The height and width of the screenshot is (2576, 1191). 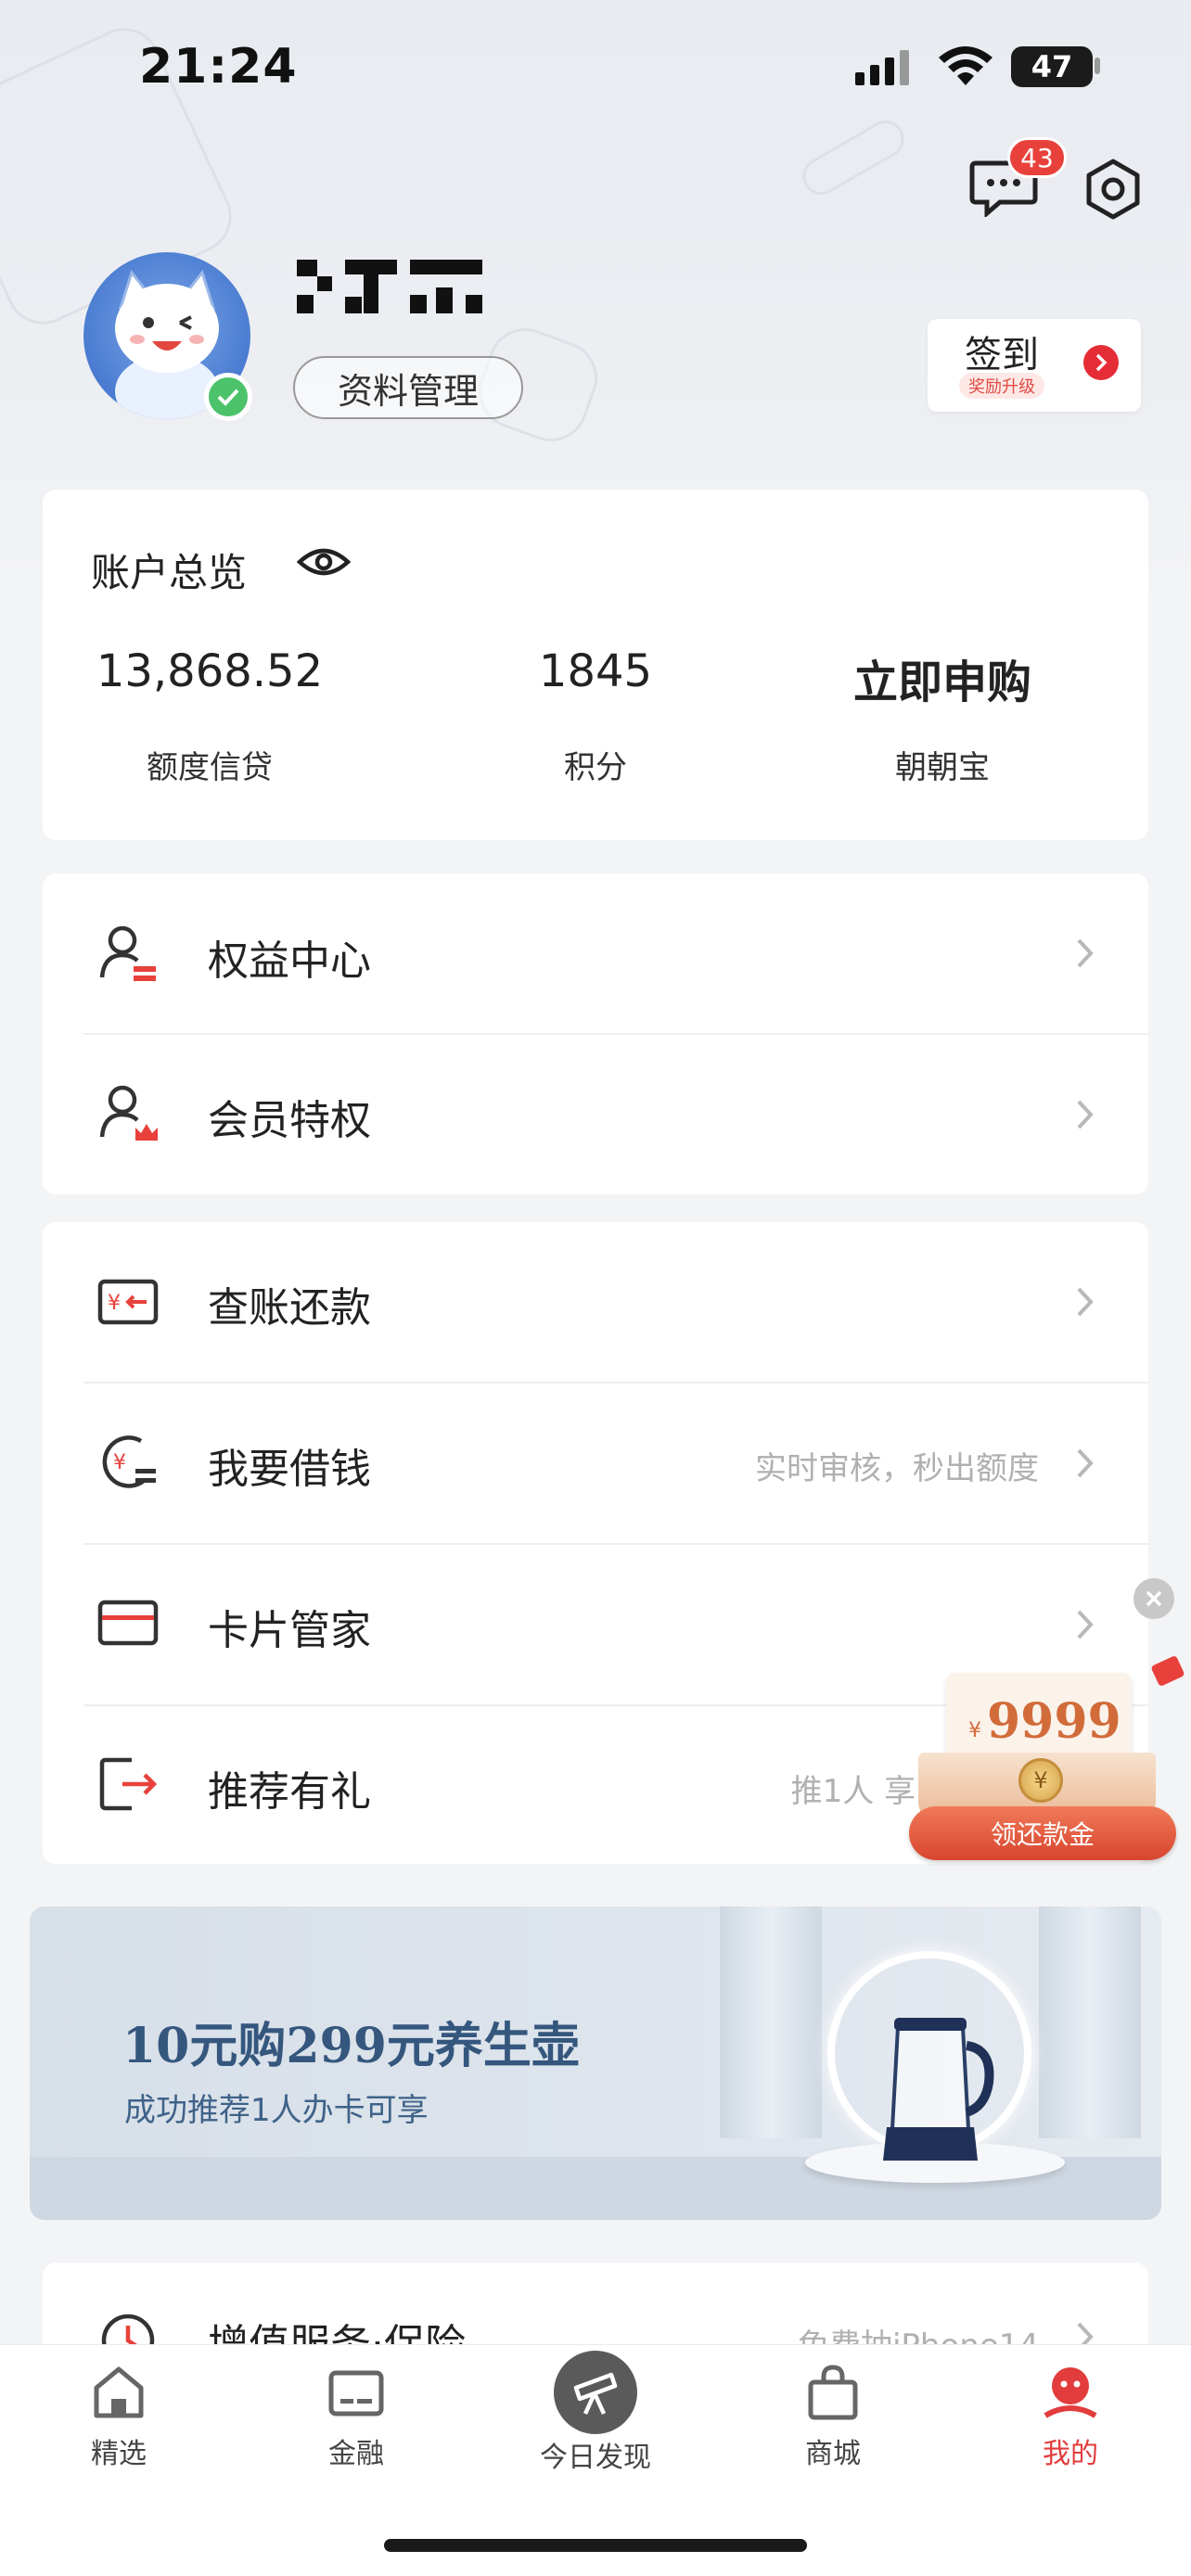 What do you see at coordinates (289, 1792) in the screenshot?
I see `row-title: 推荐有礼` at bounding box center [289, 1792].